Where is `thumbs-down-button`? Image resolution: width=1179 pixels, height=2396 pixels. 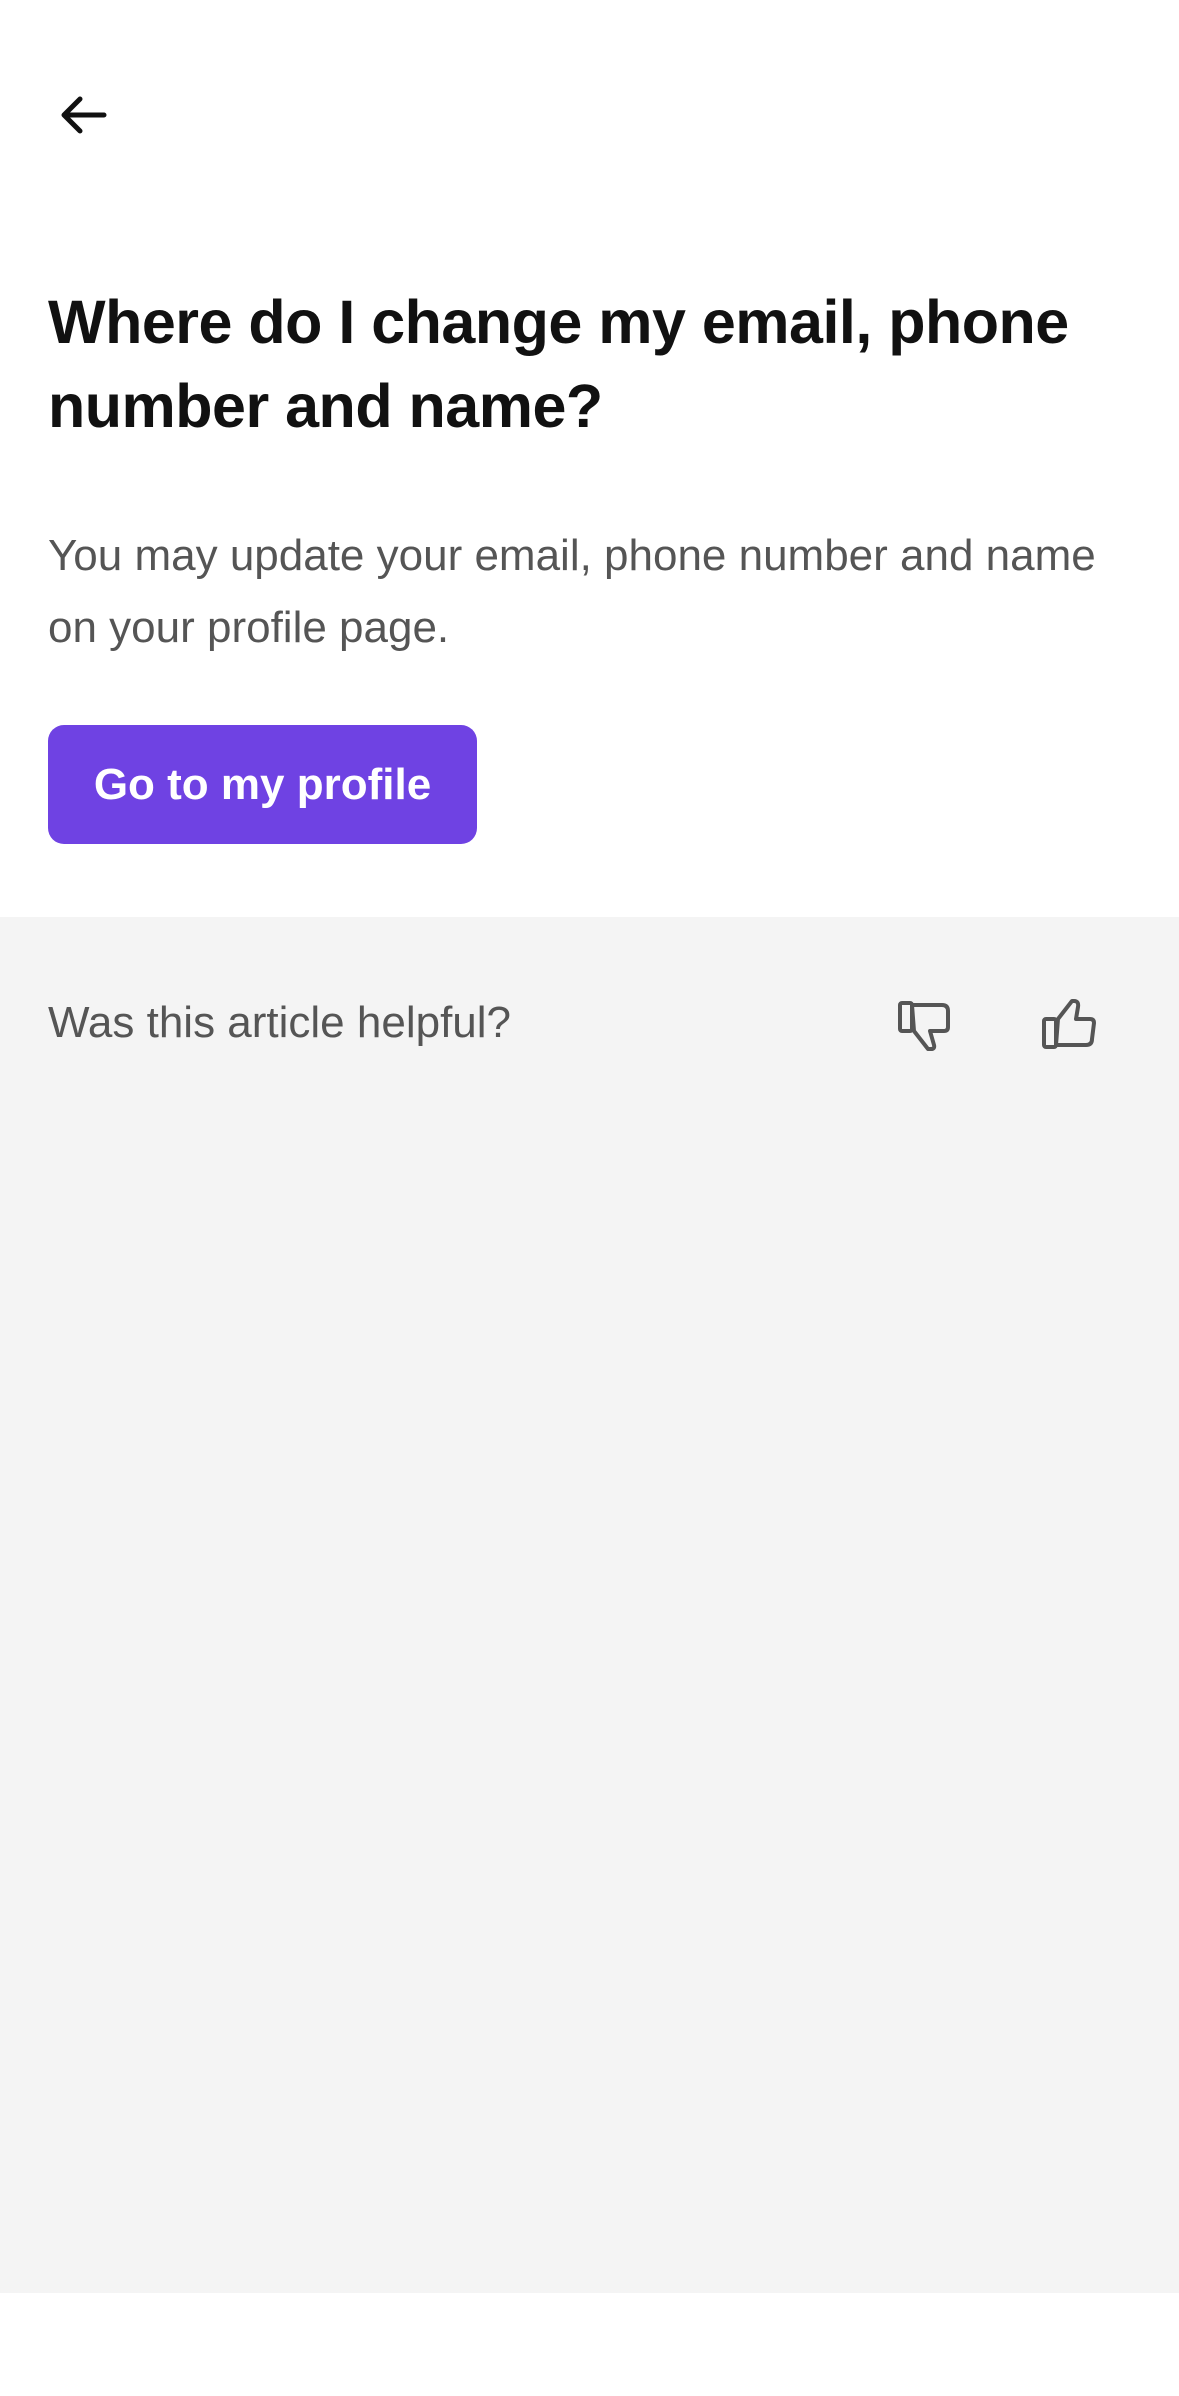 thumbs-down-button is located at coordinates (926, 1025).